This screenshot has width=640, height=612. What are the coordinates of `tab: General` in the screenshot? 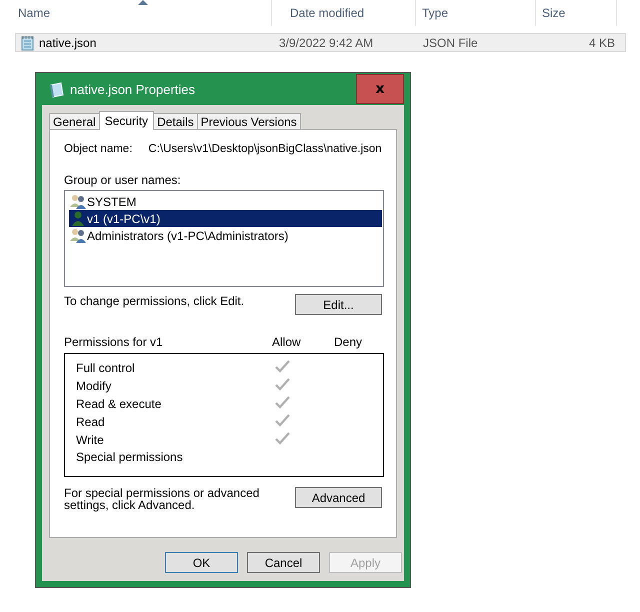 It's located at (74, 121).